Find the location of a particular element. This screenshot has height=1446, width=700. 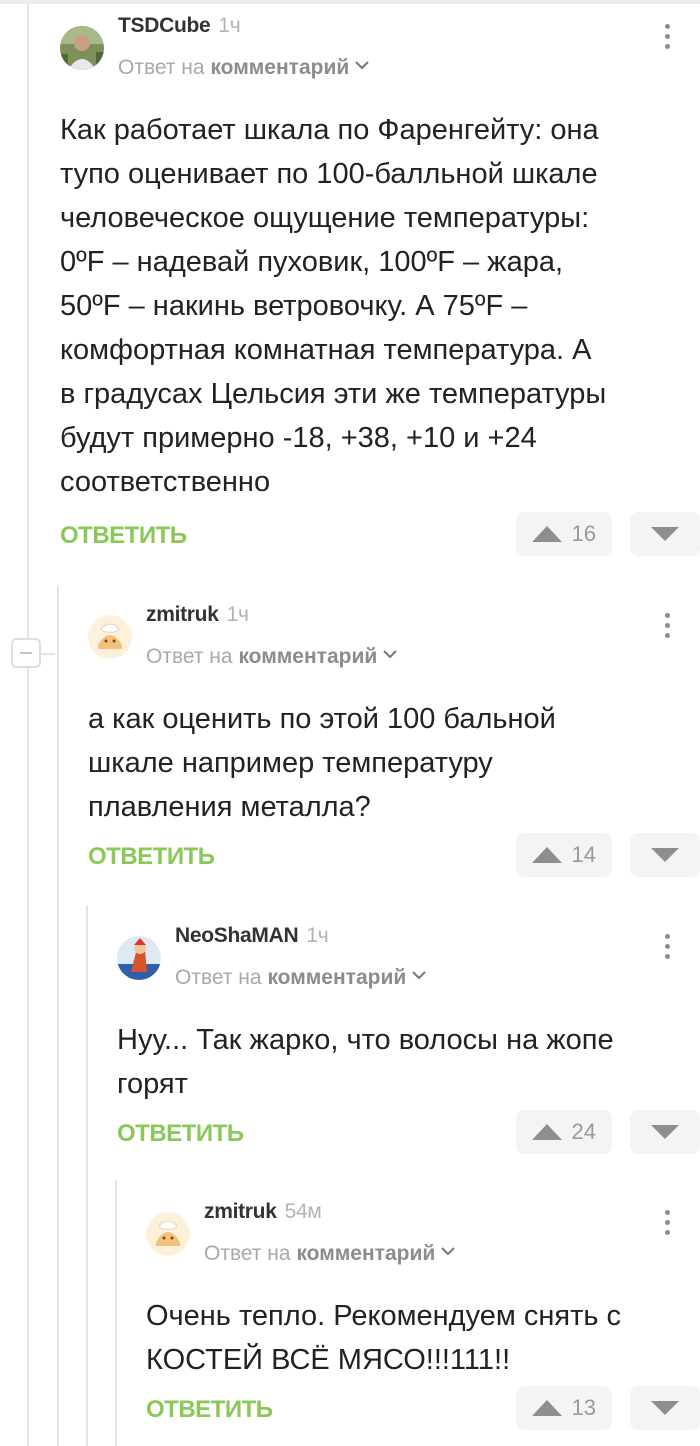

rating-count: 16 is located at coordinates (583, 533).